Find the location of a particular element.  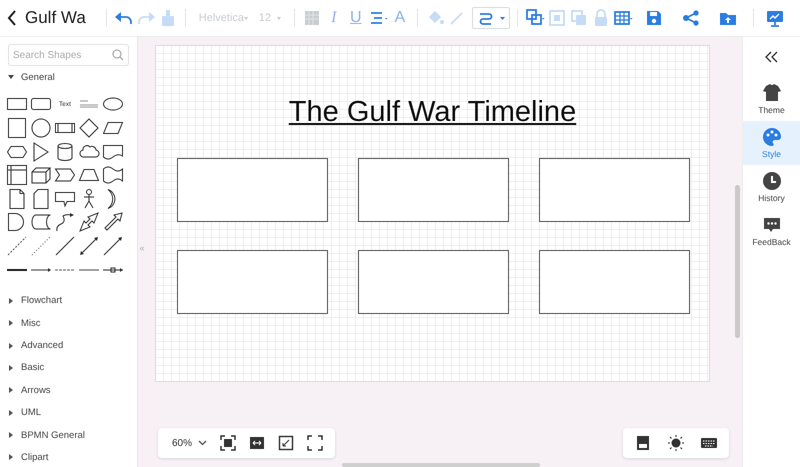

side-tab: Style is located at coordinates (771, 143).